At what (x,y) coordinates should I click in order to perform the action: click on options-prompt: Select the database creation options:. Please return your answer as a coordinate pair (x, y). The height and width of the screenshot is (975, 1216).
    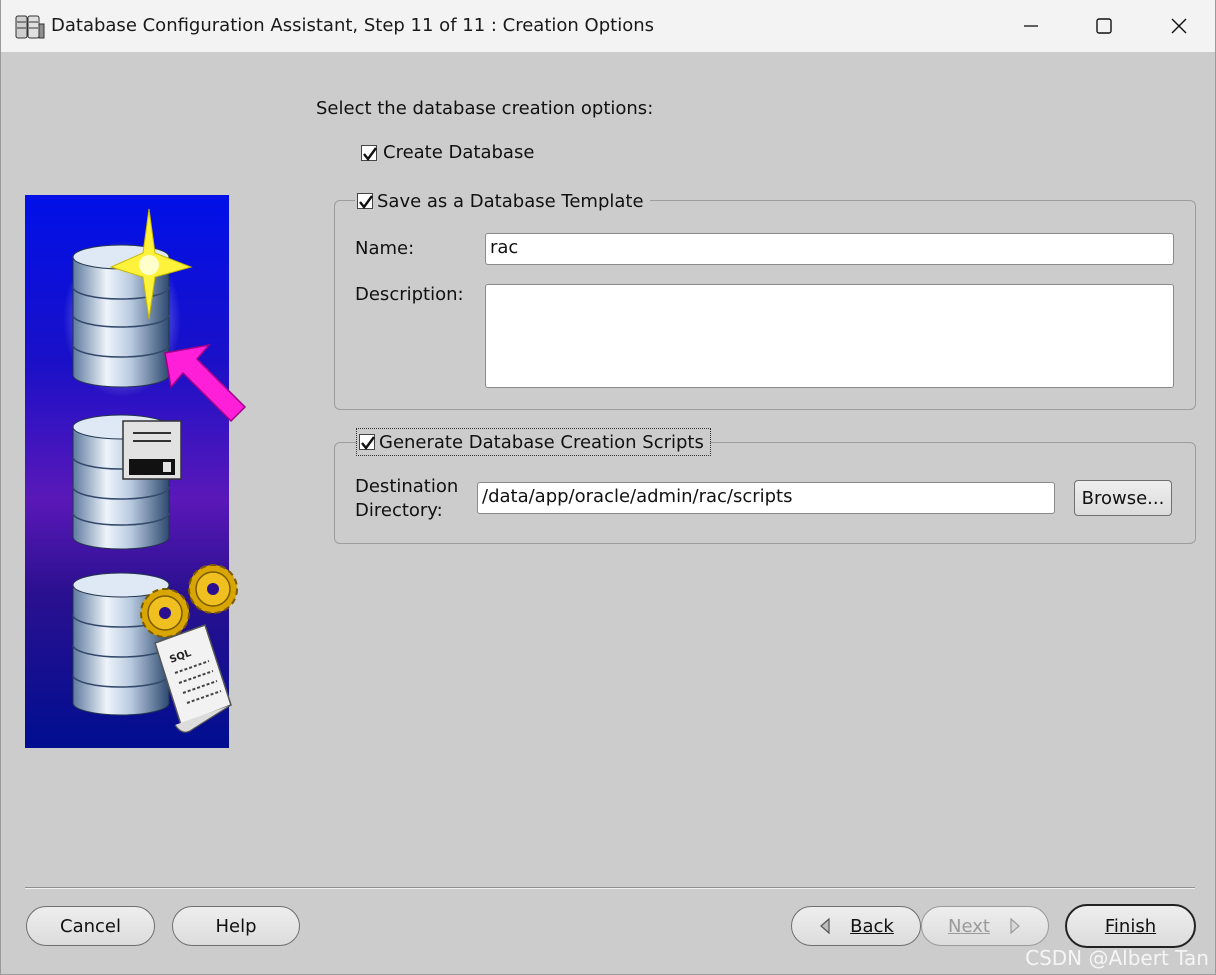
    Looking at the image, I should click on (485, 108).